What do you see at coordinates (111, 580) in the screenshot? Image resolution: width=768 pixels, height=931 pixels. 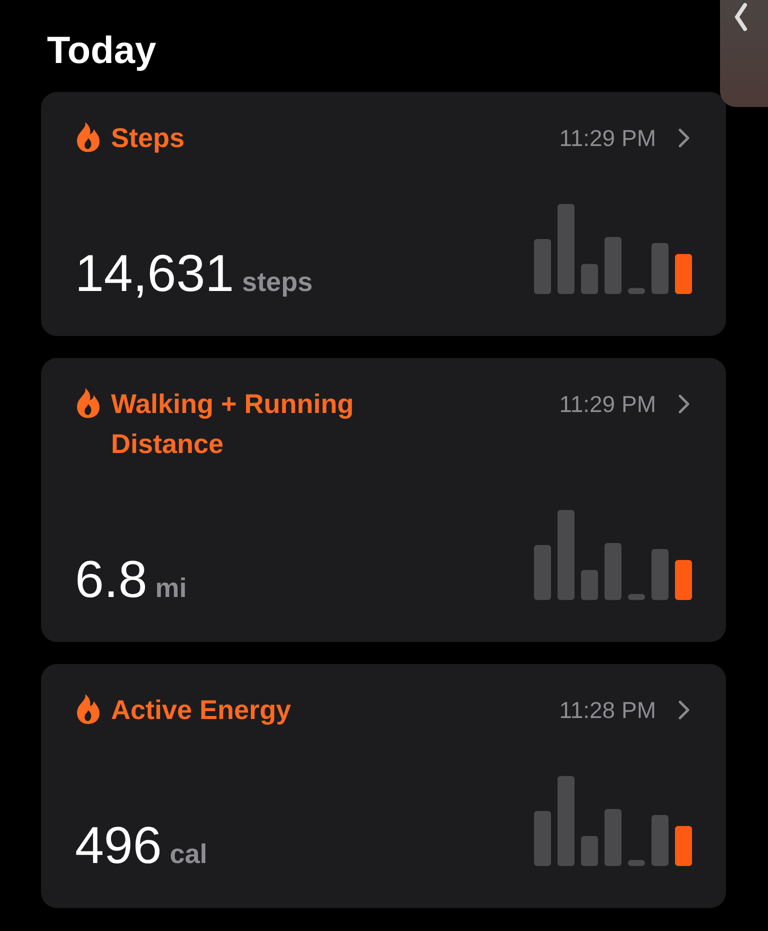 I see `metric-value: 6.8` at bounding box center [111, 580].